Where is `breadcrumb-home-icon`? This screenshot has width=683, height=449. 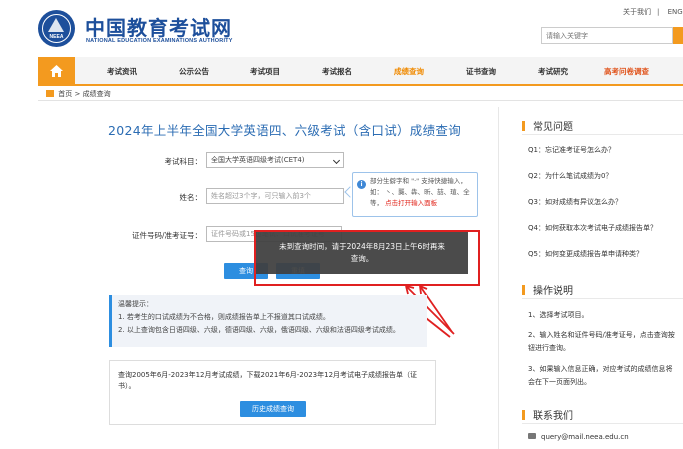
breadcrumb-home-icon is located at coordinates (50, 93).